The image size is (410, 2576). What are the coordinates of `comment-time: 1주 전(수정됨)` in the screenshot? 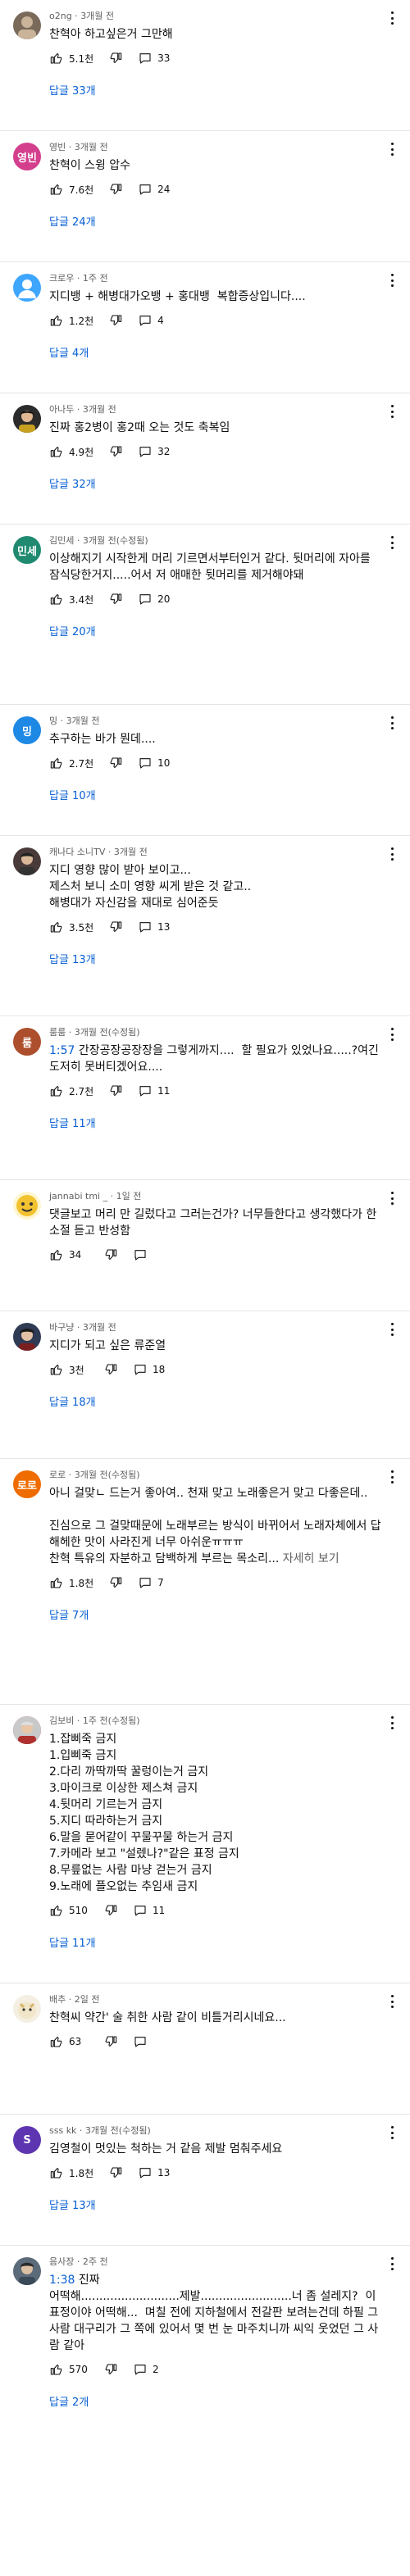 It's located at (111, 1720).